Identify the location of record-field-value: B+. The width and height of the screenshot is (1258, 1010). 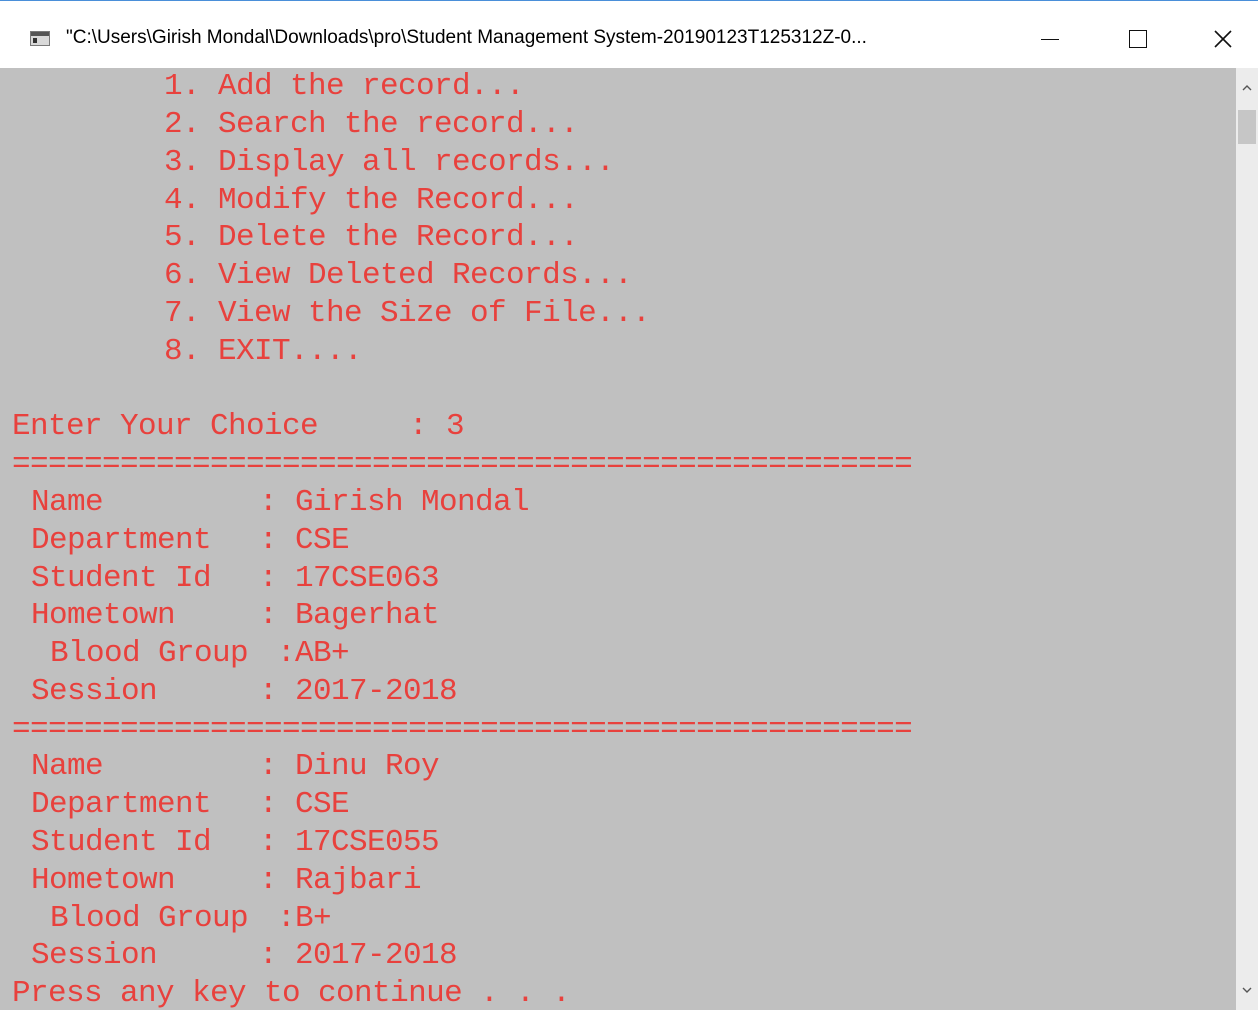
(313, 918).